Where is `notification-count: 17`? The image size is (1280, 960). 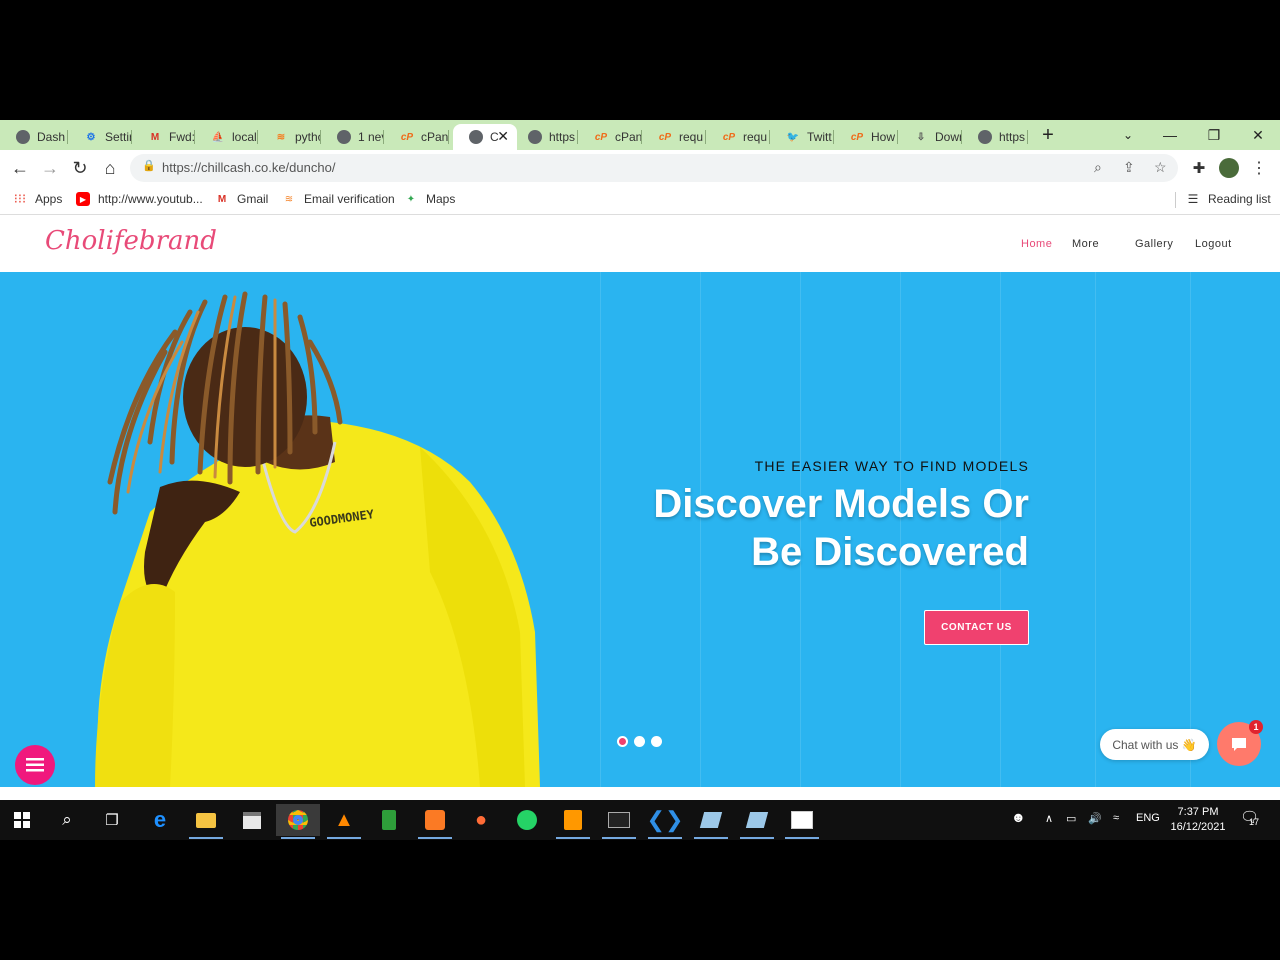 notification-count: 17 is located at coordinates (1254, 822).